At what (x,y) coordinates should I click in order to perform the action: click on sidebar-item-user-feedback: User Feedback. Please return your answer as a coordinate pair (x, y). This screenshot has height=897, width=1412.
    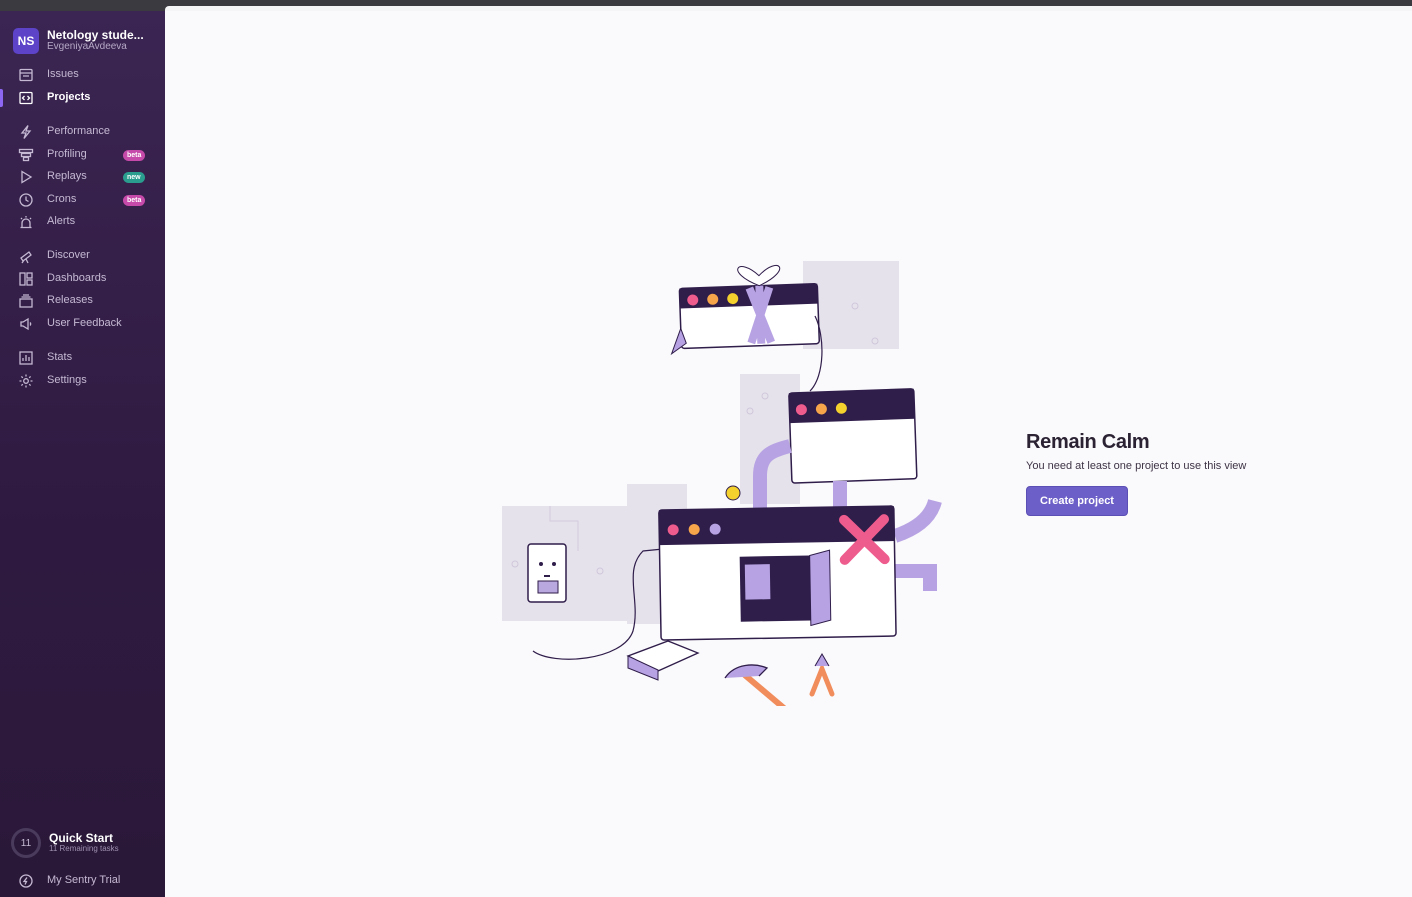
    Looking at the image, I should click on (82, 324).